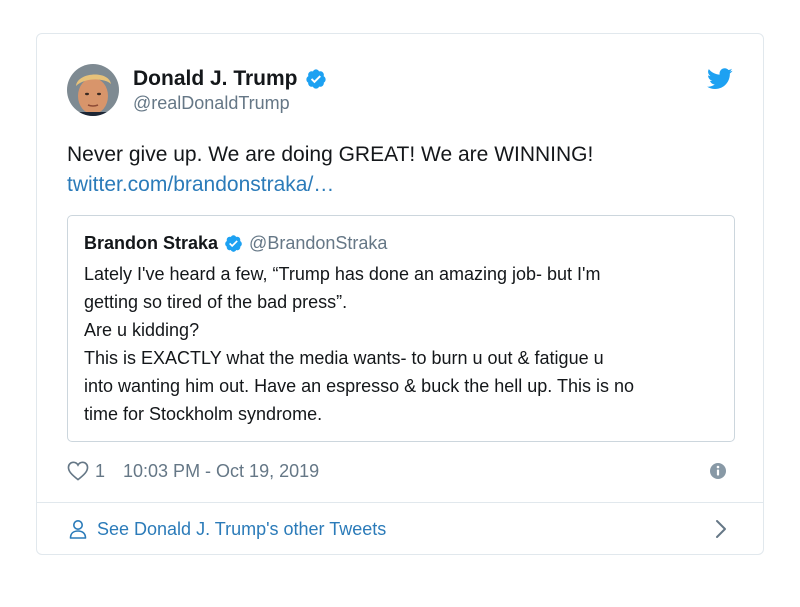 The width and height of the screenshot is (800, 607). I want to click on chevron-right-icon, so click(721, 529).